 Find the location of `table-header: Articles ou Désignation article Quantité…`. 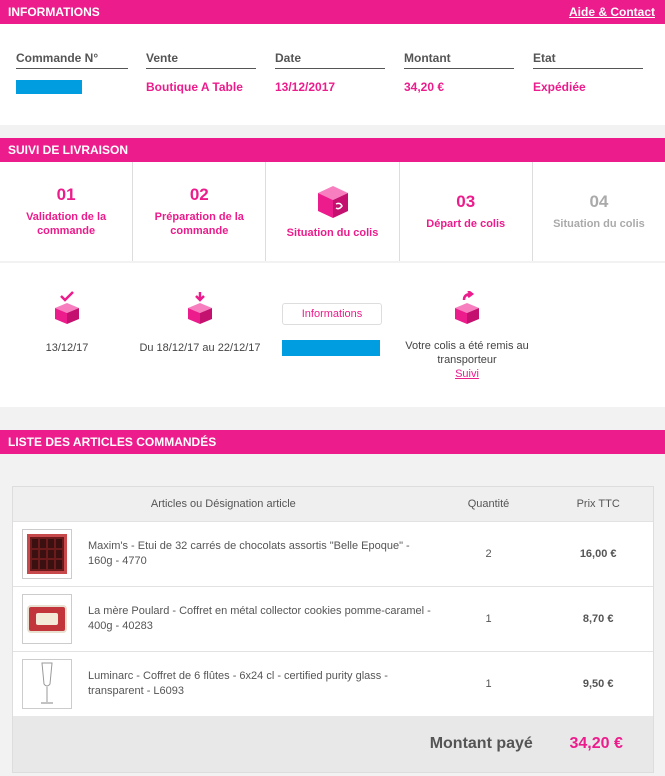

table-header: Articles ou Désignation article Quantité… is located at coordinates (333, 504).